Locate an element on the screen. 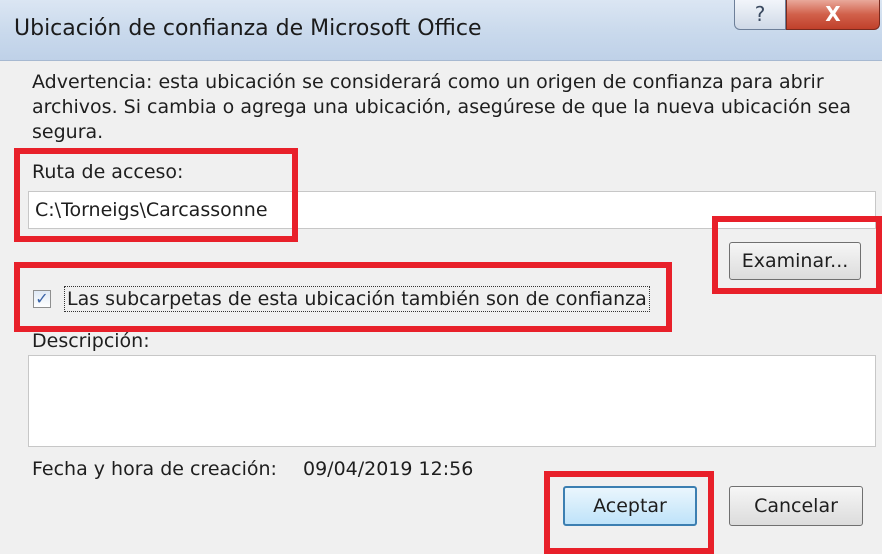 This screenshot has width=882, height=554. creation-date-value: 09/04/2019 12:56 is located at coordinates (388, 469).